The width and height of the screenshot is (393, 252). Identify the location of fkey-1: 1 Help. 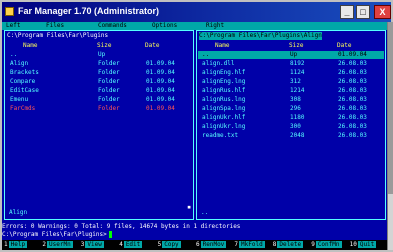
(16, 245).